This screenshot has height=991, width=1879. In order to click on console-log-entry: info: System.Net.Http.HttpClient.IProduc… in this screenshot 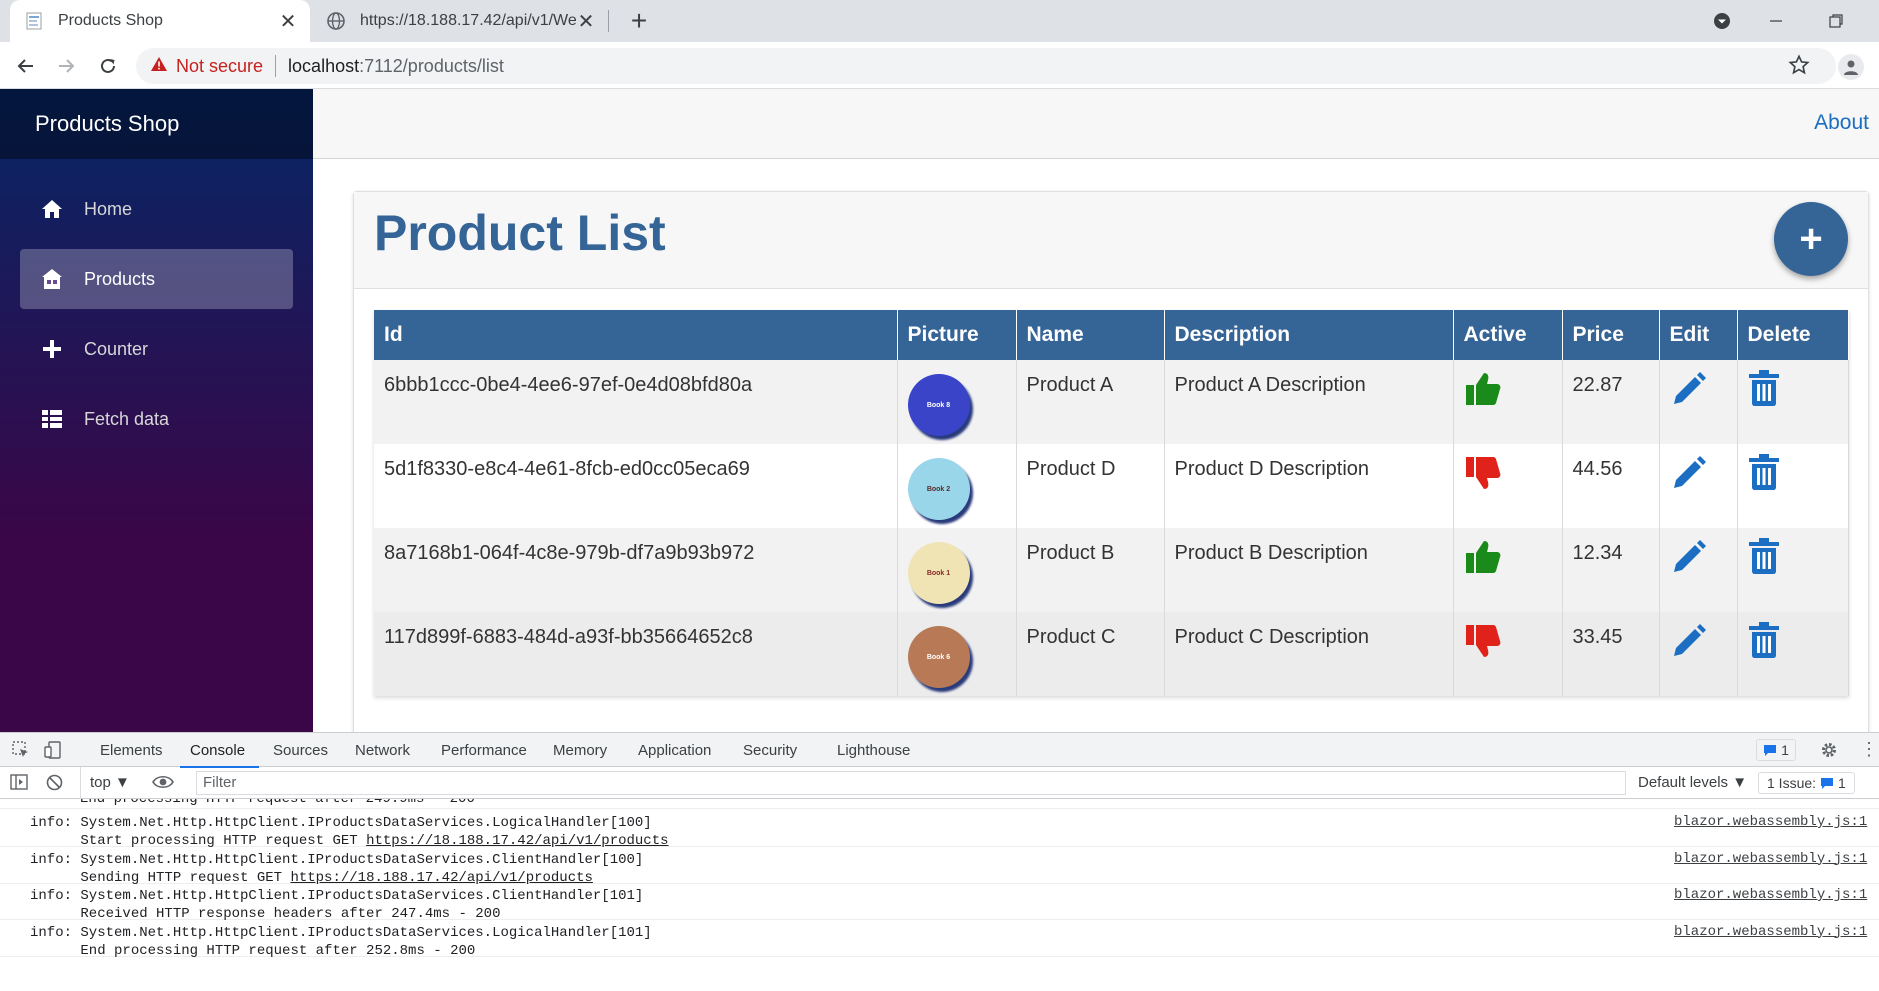, I will do `click(939, 866)`.